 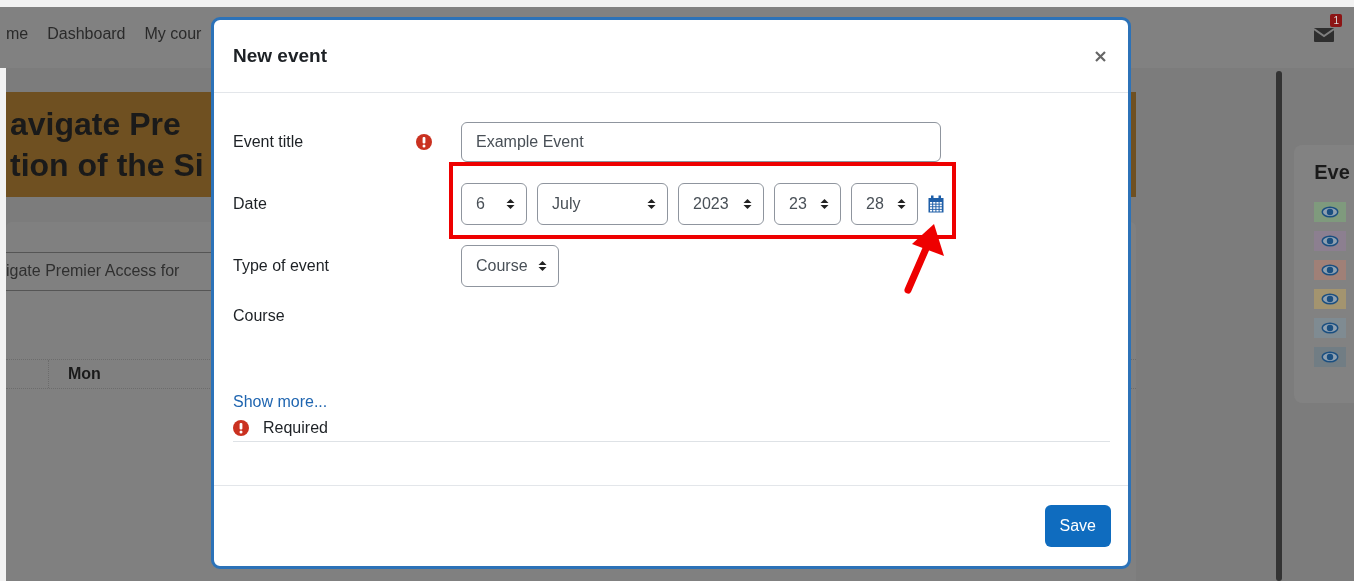 What do you see at coordinates (17, 33) in the screenshot?
I see `nav-link: me` at bounding box center [17, 33].